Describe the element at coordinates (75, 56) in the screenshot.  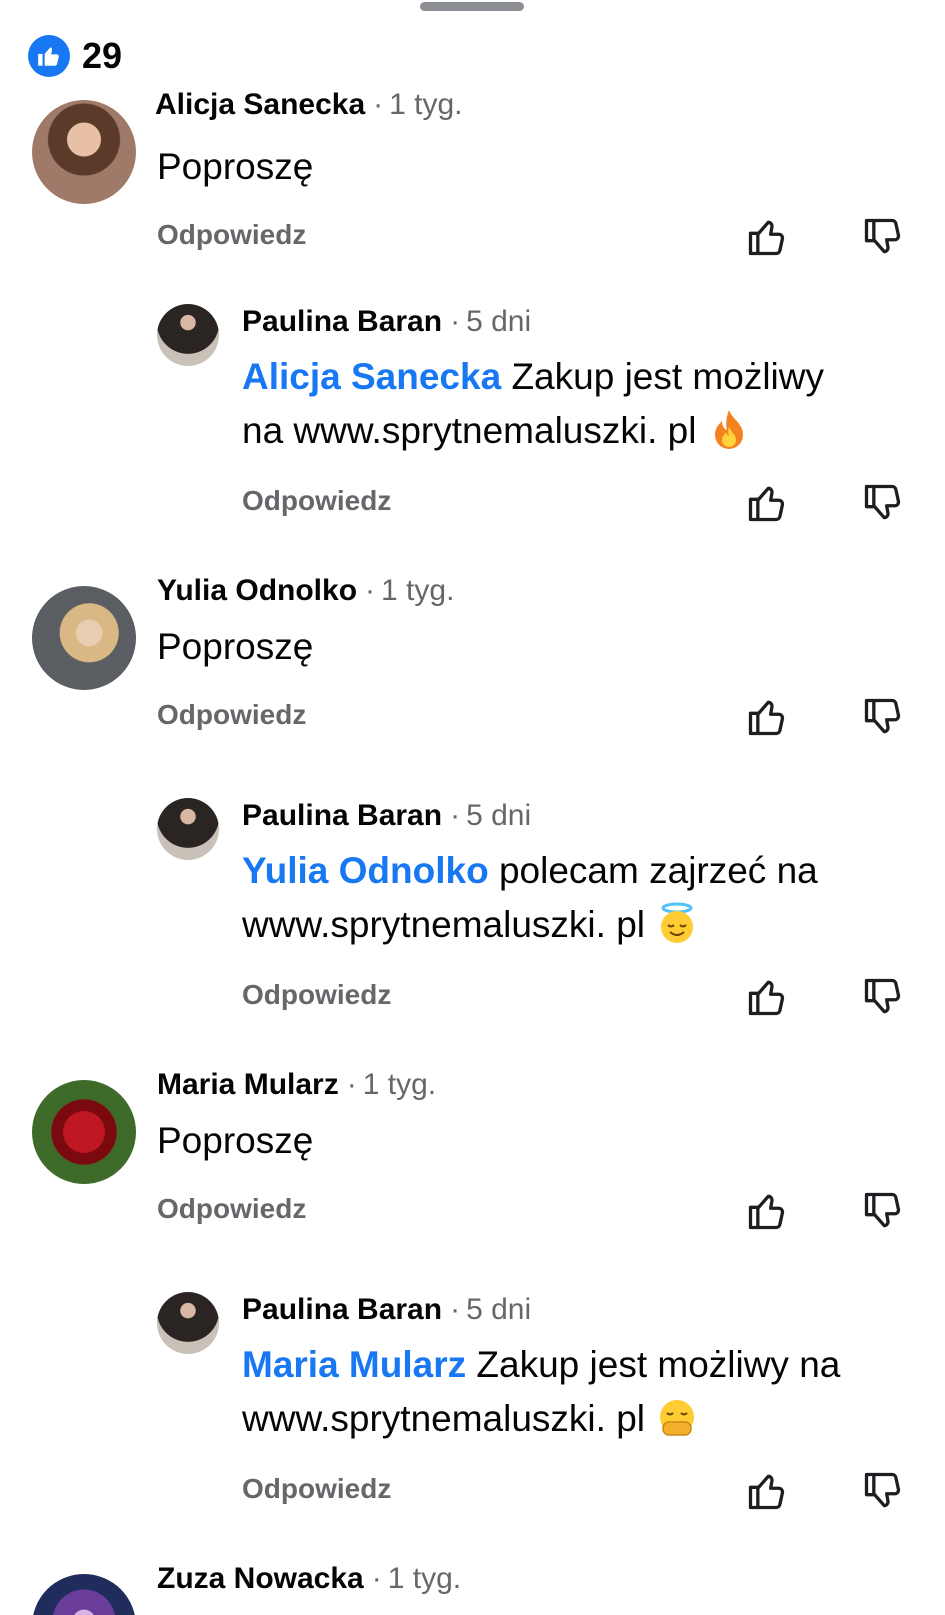
I see `reaction-summary: 29` at that location.